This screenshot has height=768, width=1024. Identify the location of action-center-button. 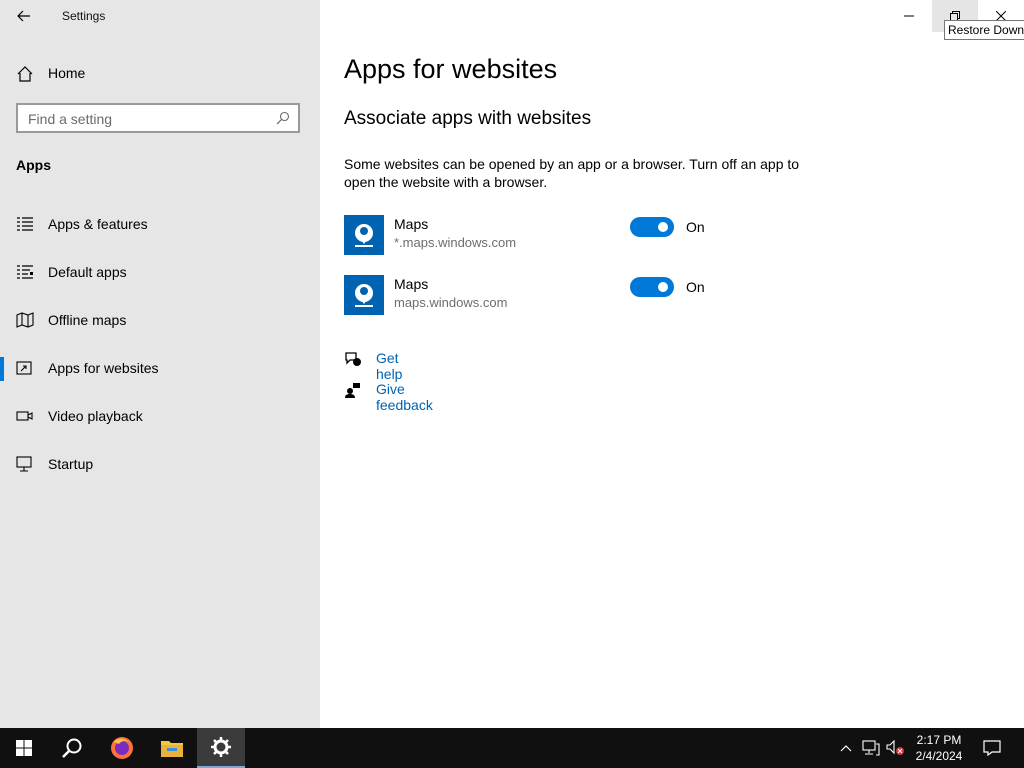
(992, 748).